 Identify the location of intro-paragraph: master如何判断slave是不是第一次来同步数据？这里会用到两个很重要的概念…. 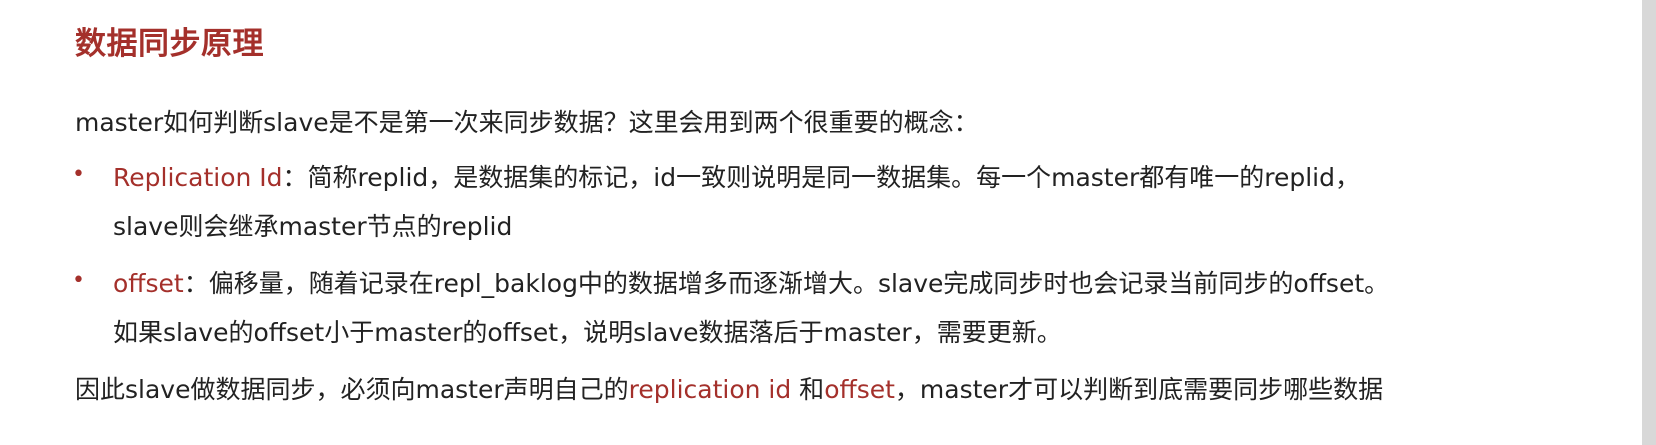
(527, 122).